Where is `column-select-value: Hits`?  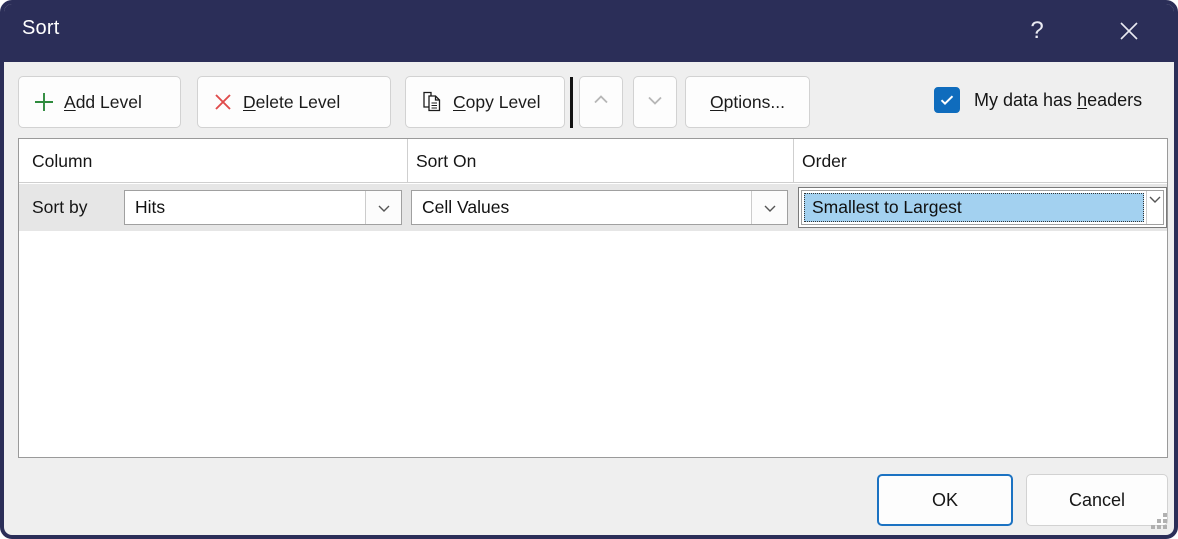 column-select-value: Hits is located at coordinates (150, 207).